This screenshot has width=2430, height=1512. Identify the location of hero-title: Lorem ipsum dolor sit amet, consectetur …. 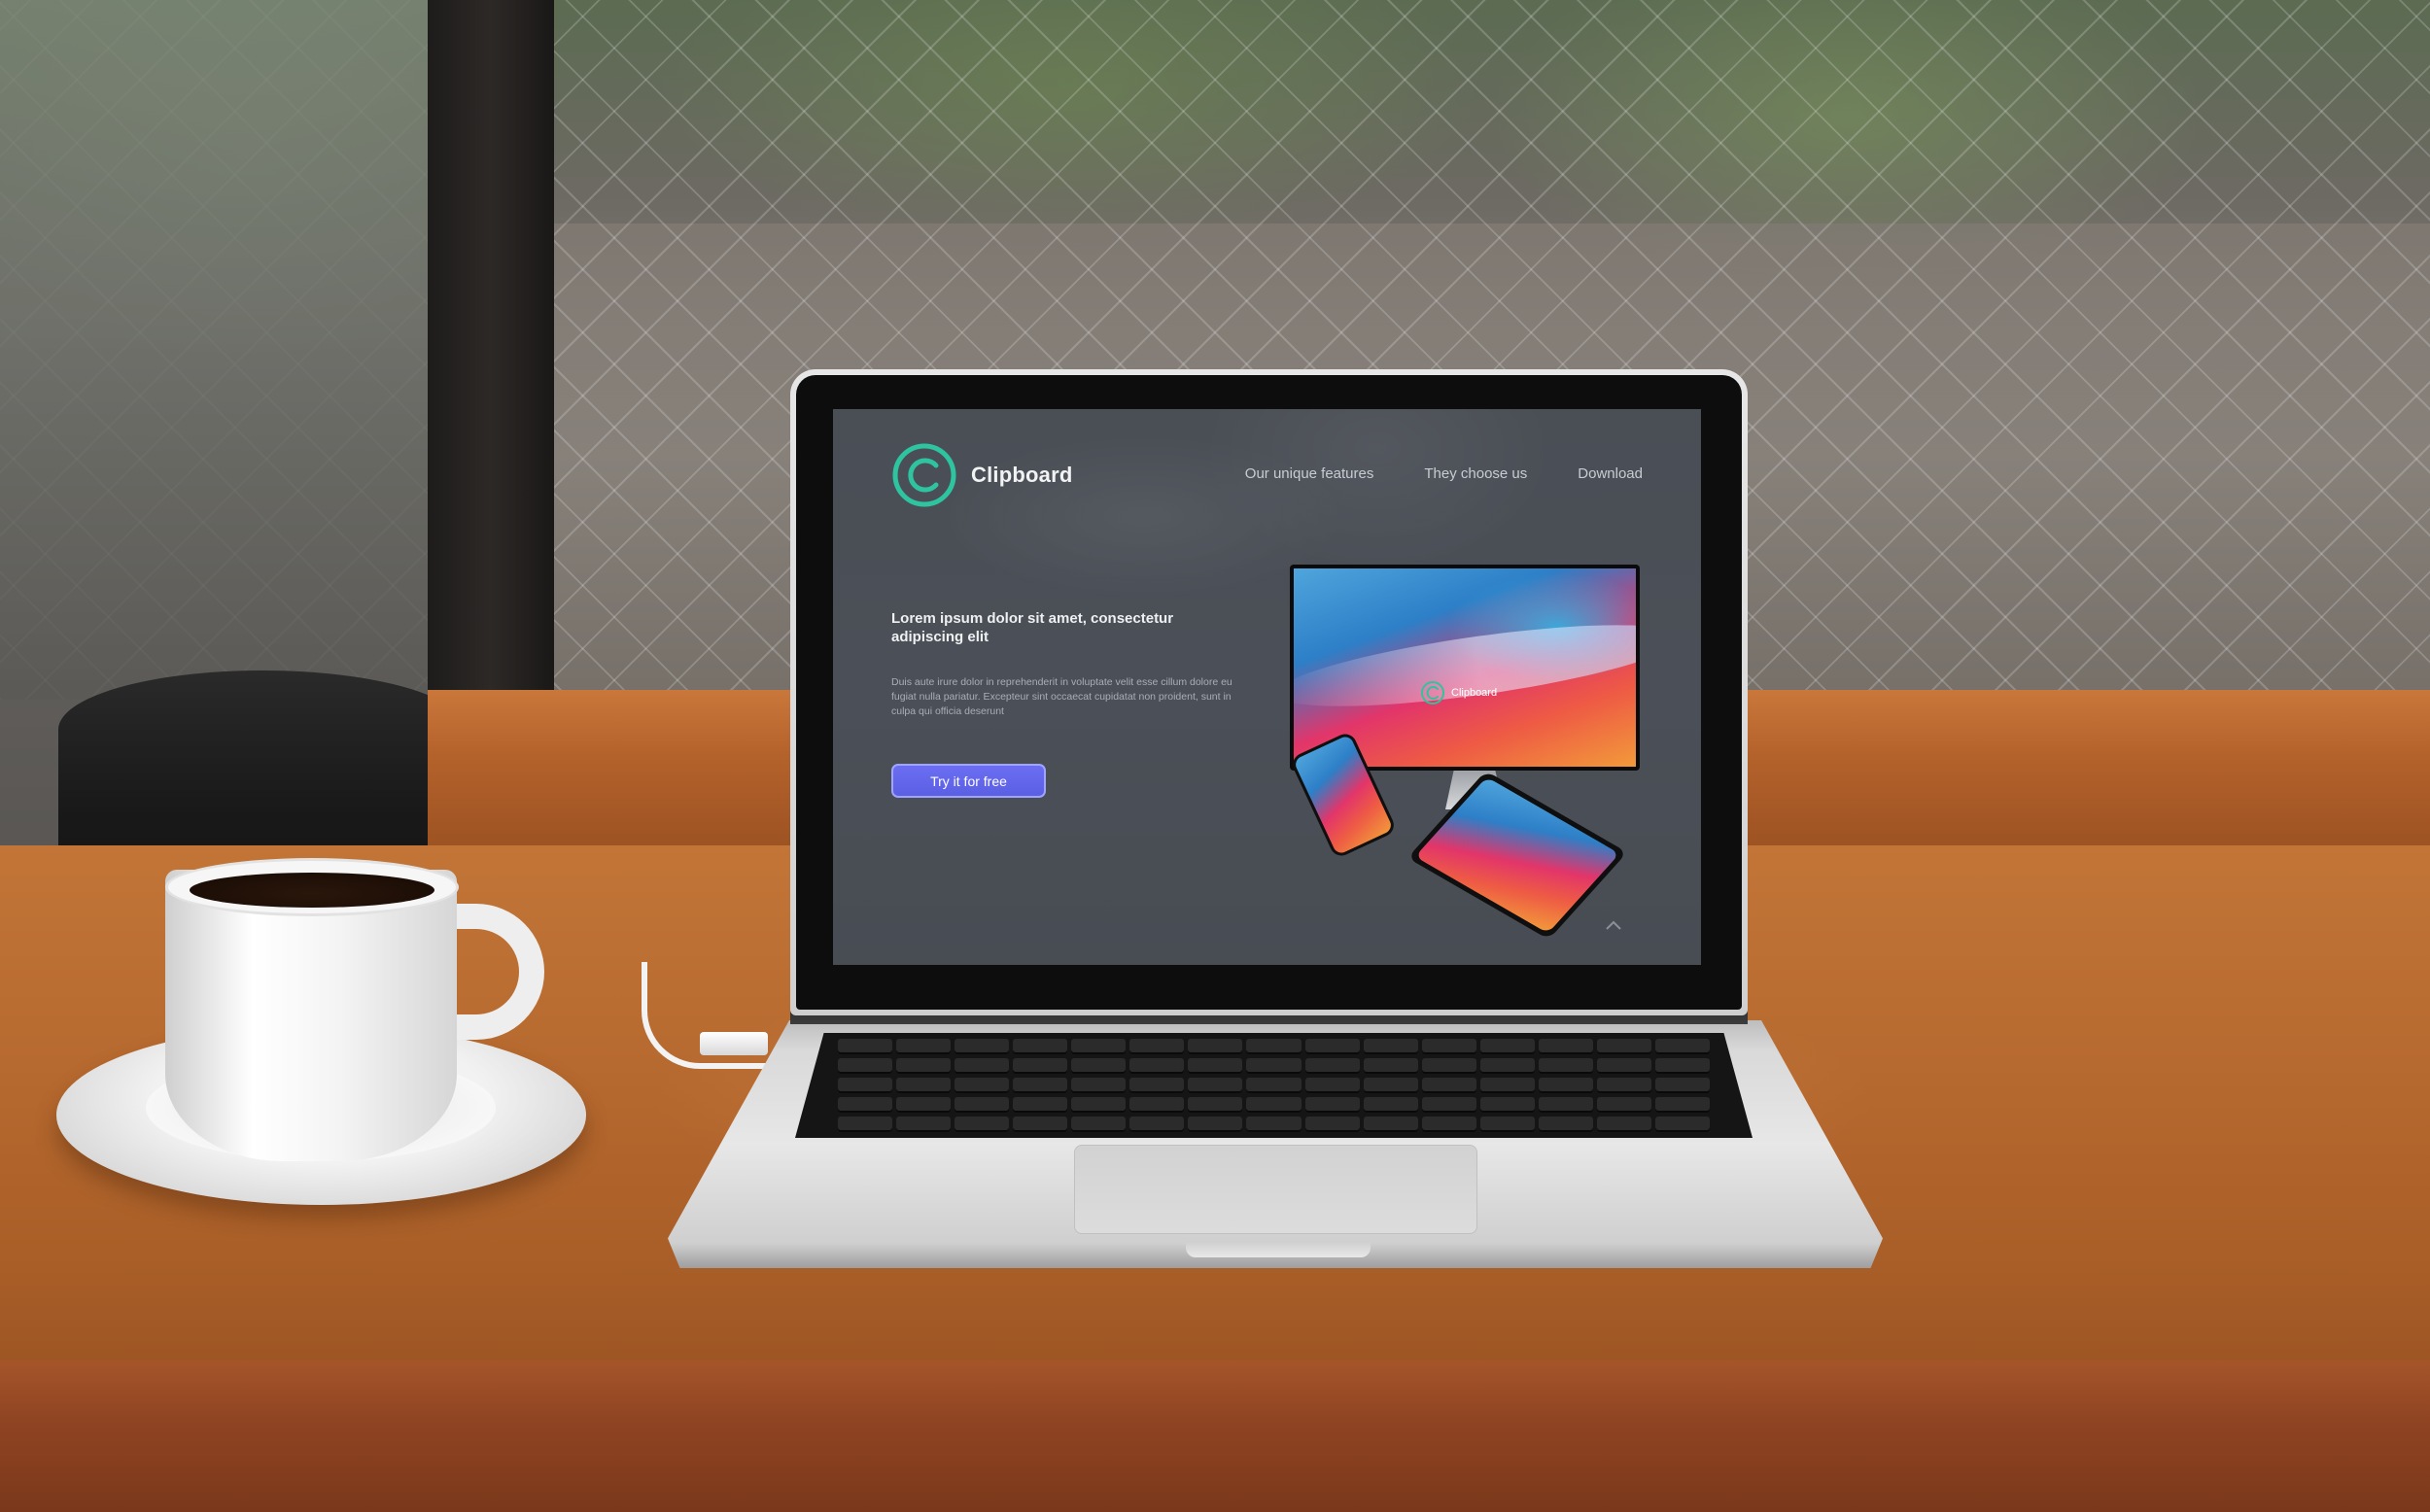
(1032, 627).